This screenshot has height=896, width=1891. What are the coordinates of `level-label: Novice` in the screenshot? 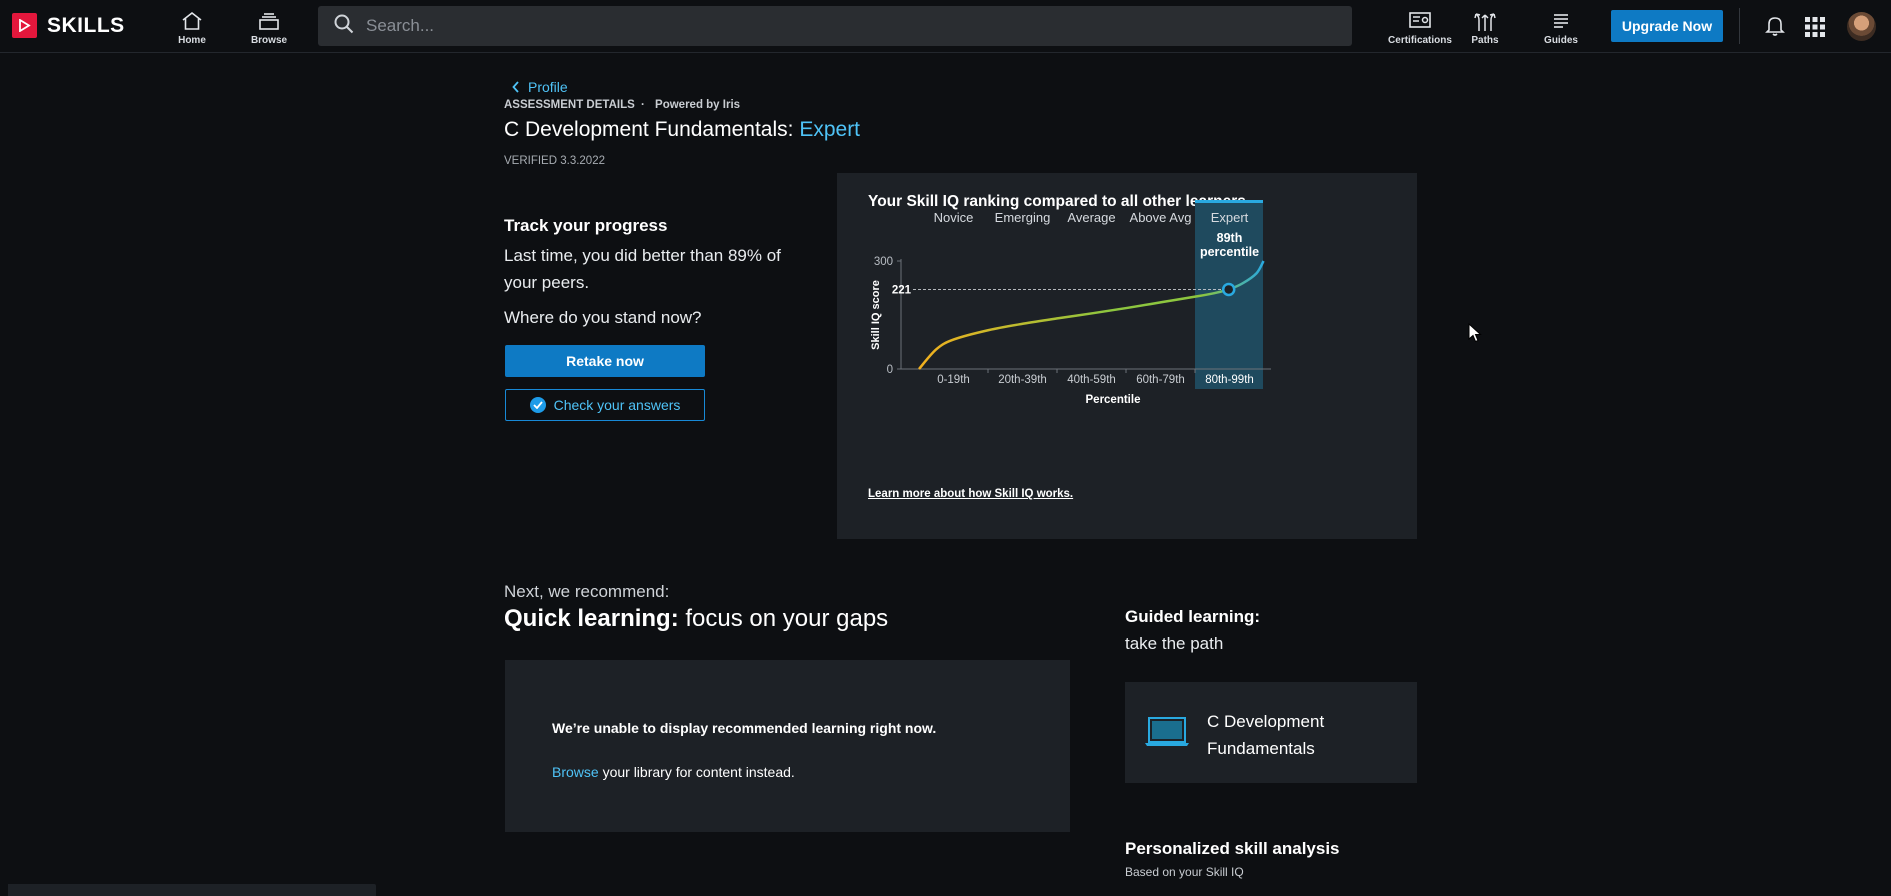 It's located at (954, 217).